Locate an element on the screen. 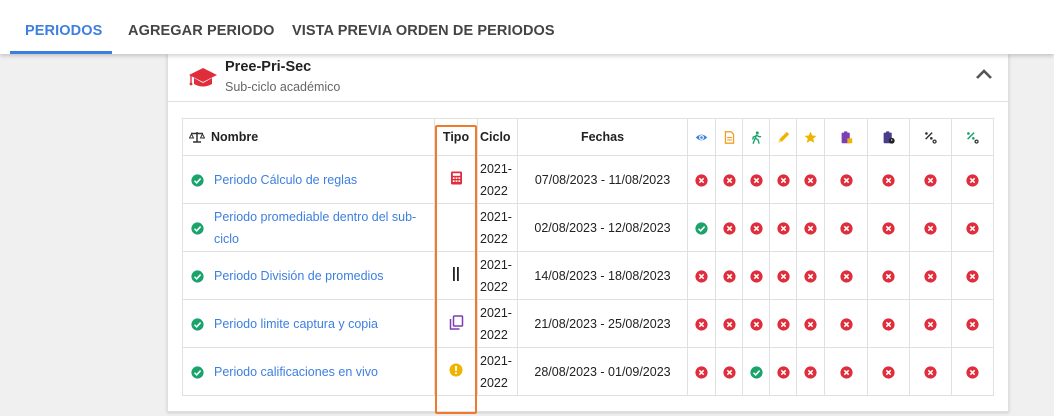 This screenshot has height=416, width=1054. period-name-cell: Periodo División de promedios is located at coordinates (308, 275).